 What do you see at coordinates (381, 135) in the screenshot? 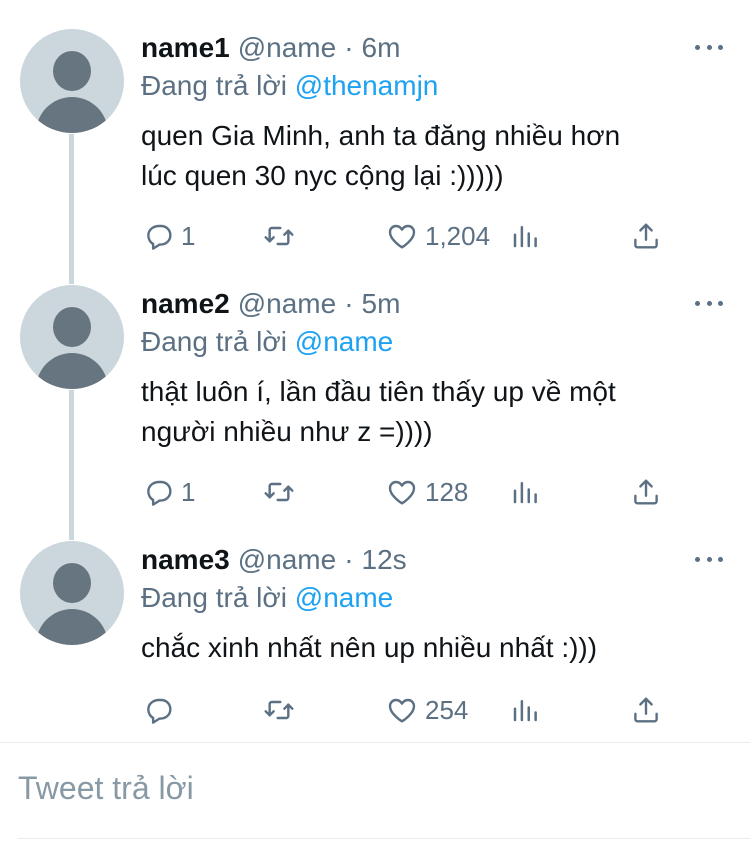
I see `tweet-text-line: quen Gia Minh, anh ta đăng nhiều hơn` at bounding box center [381, 135].